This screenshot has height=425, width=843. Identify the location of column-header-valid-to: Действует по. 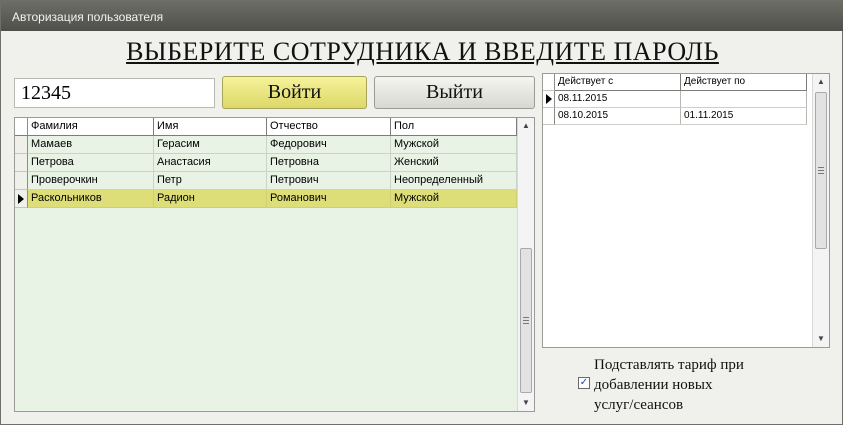
(744, 82).